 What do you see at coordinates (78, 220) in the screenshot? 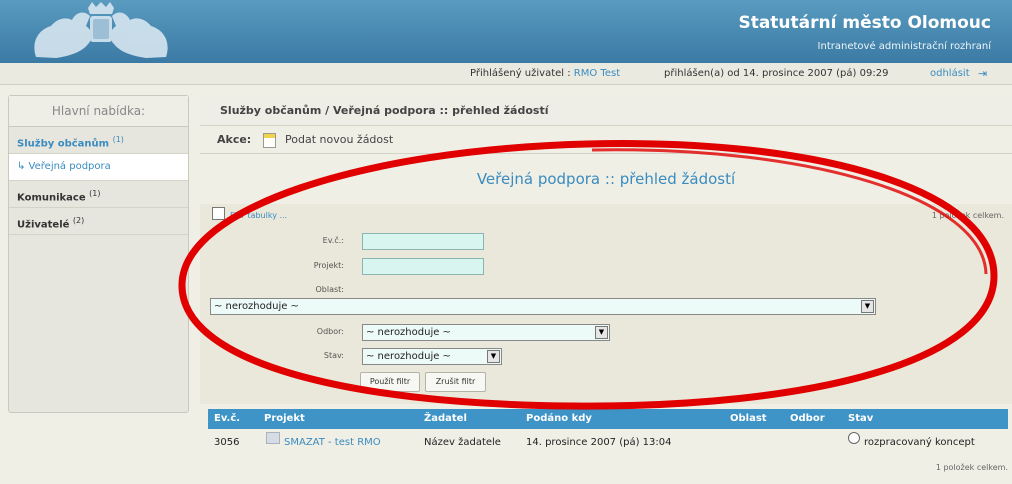
I see `sidebar-item-count: (2)` at bounding box center [78, 220].